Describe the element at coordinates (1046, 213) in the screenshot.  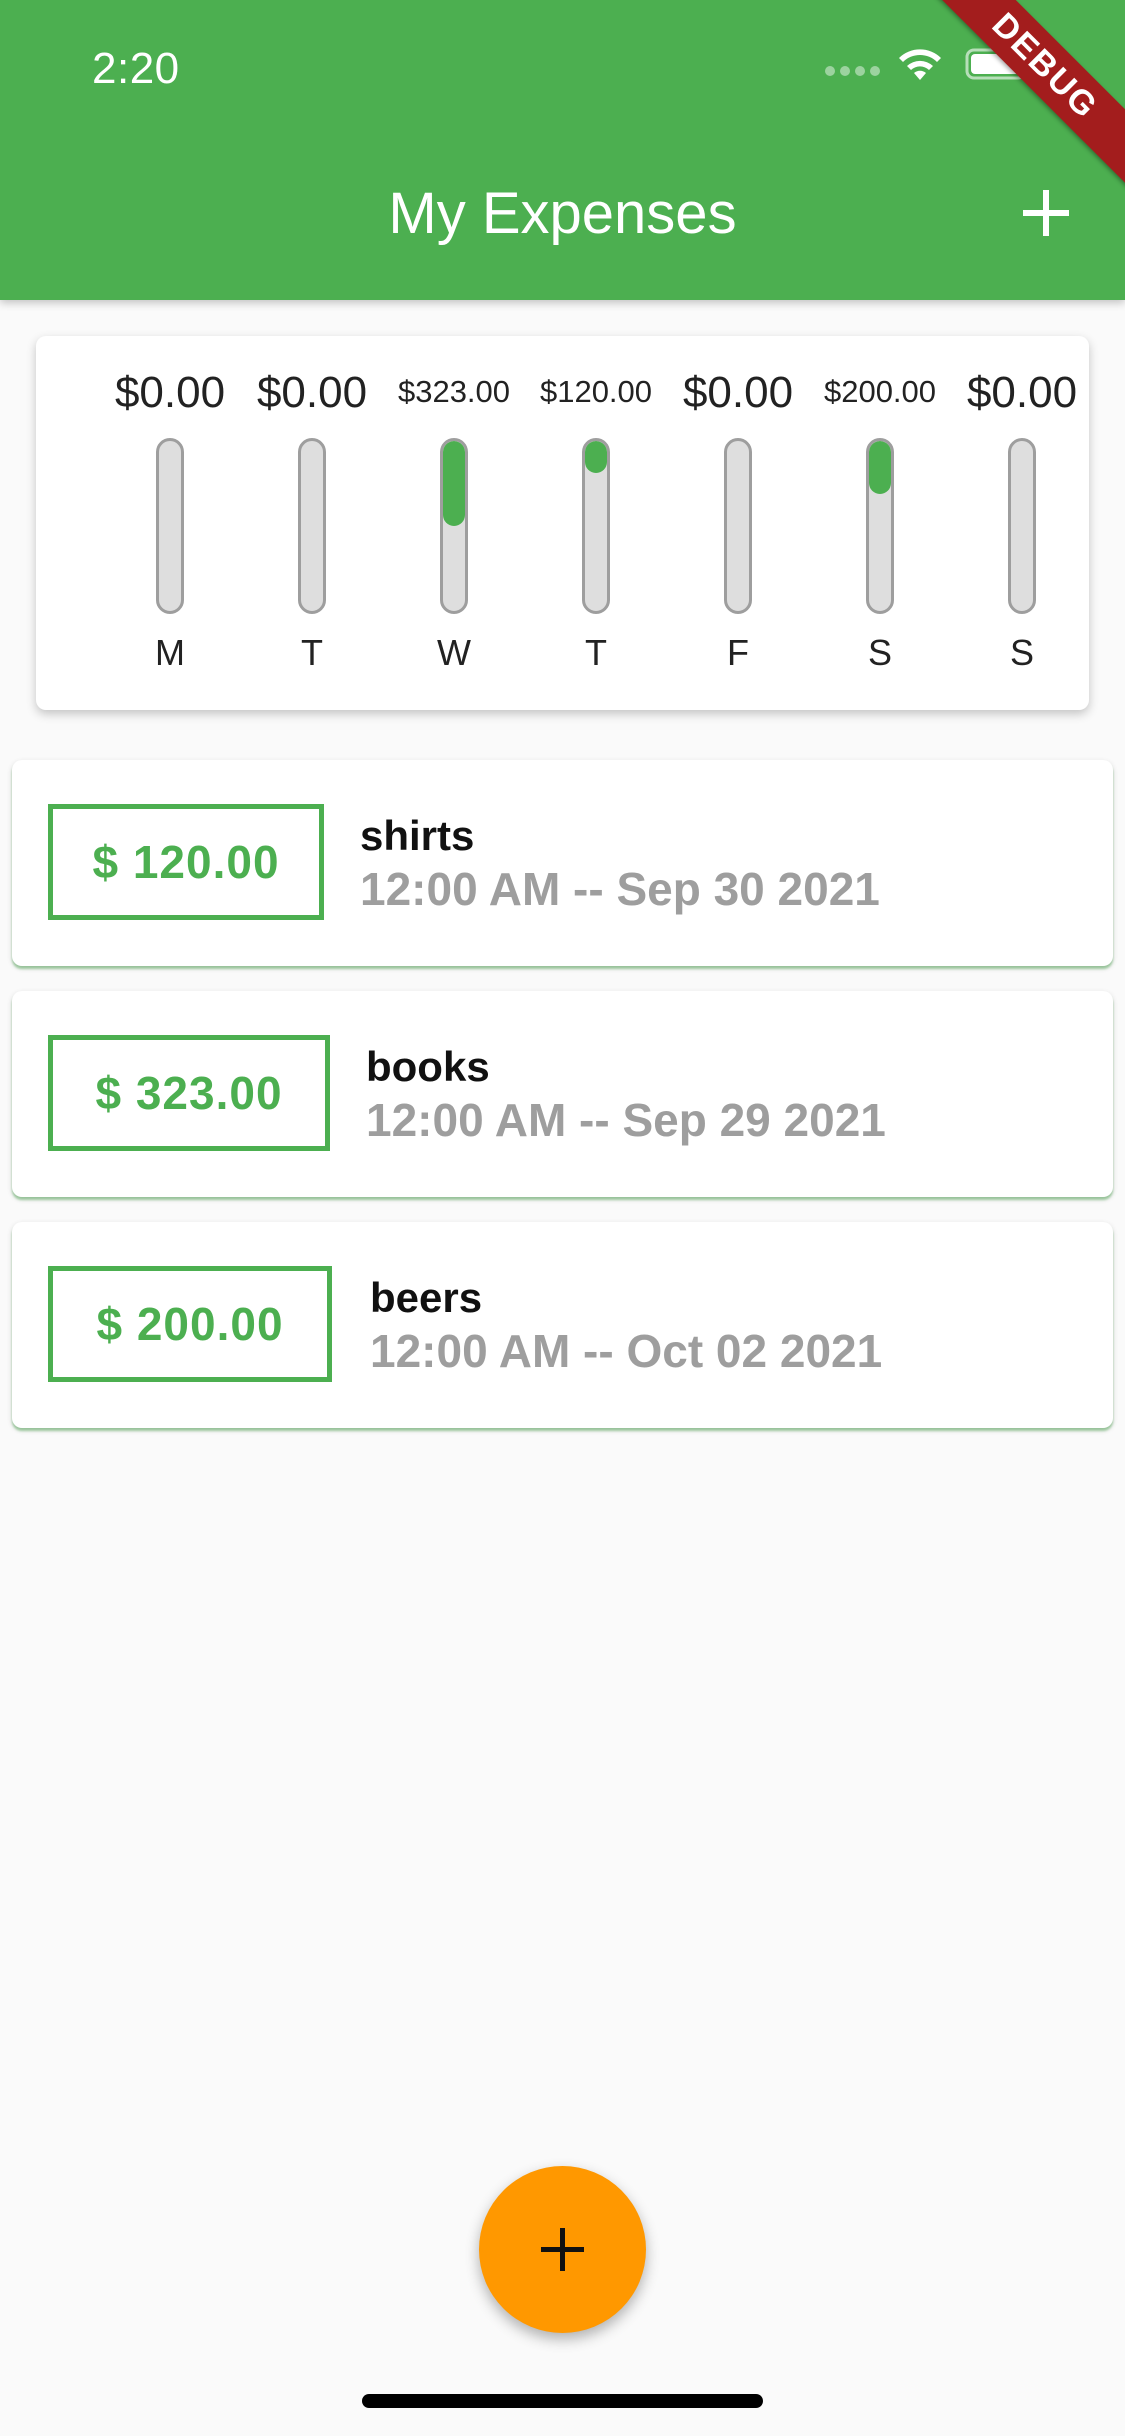
I see `add-expense-icon` at that location.